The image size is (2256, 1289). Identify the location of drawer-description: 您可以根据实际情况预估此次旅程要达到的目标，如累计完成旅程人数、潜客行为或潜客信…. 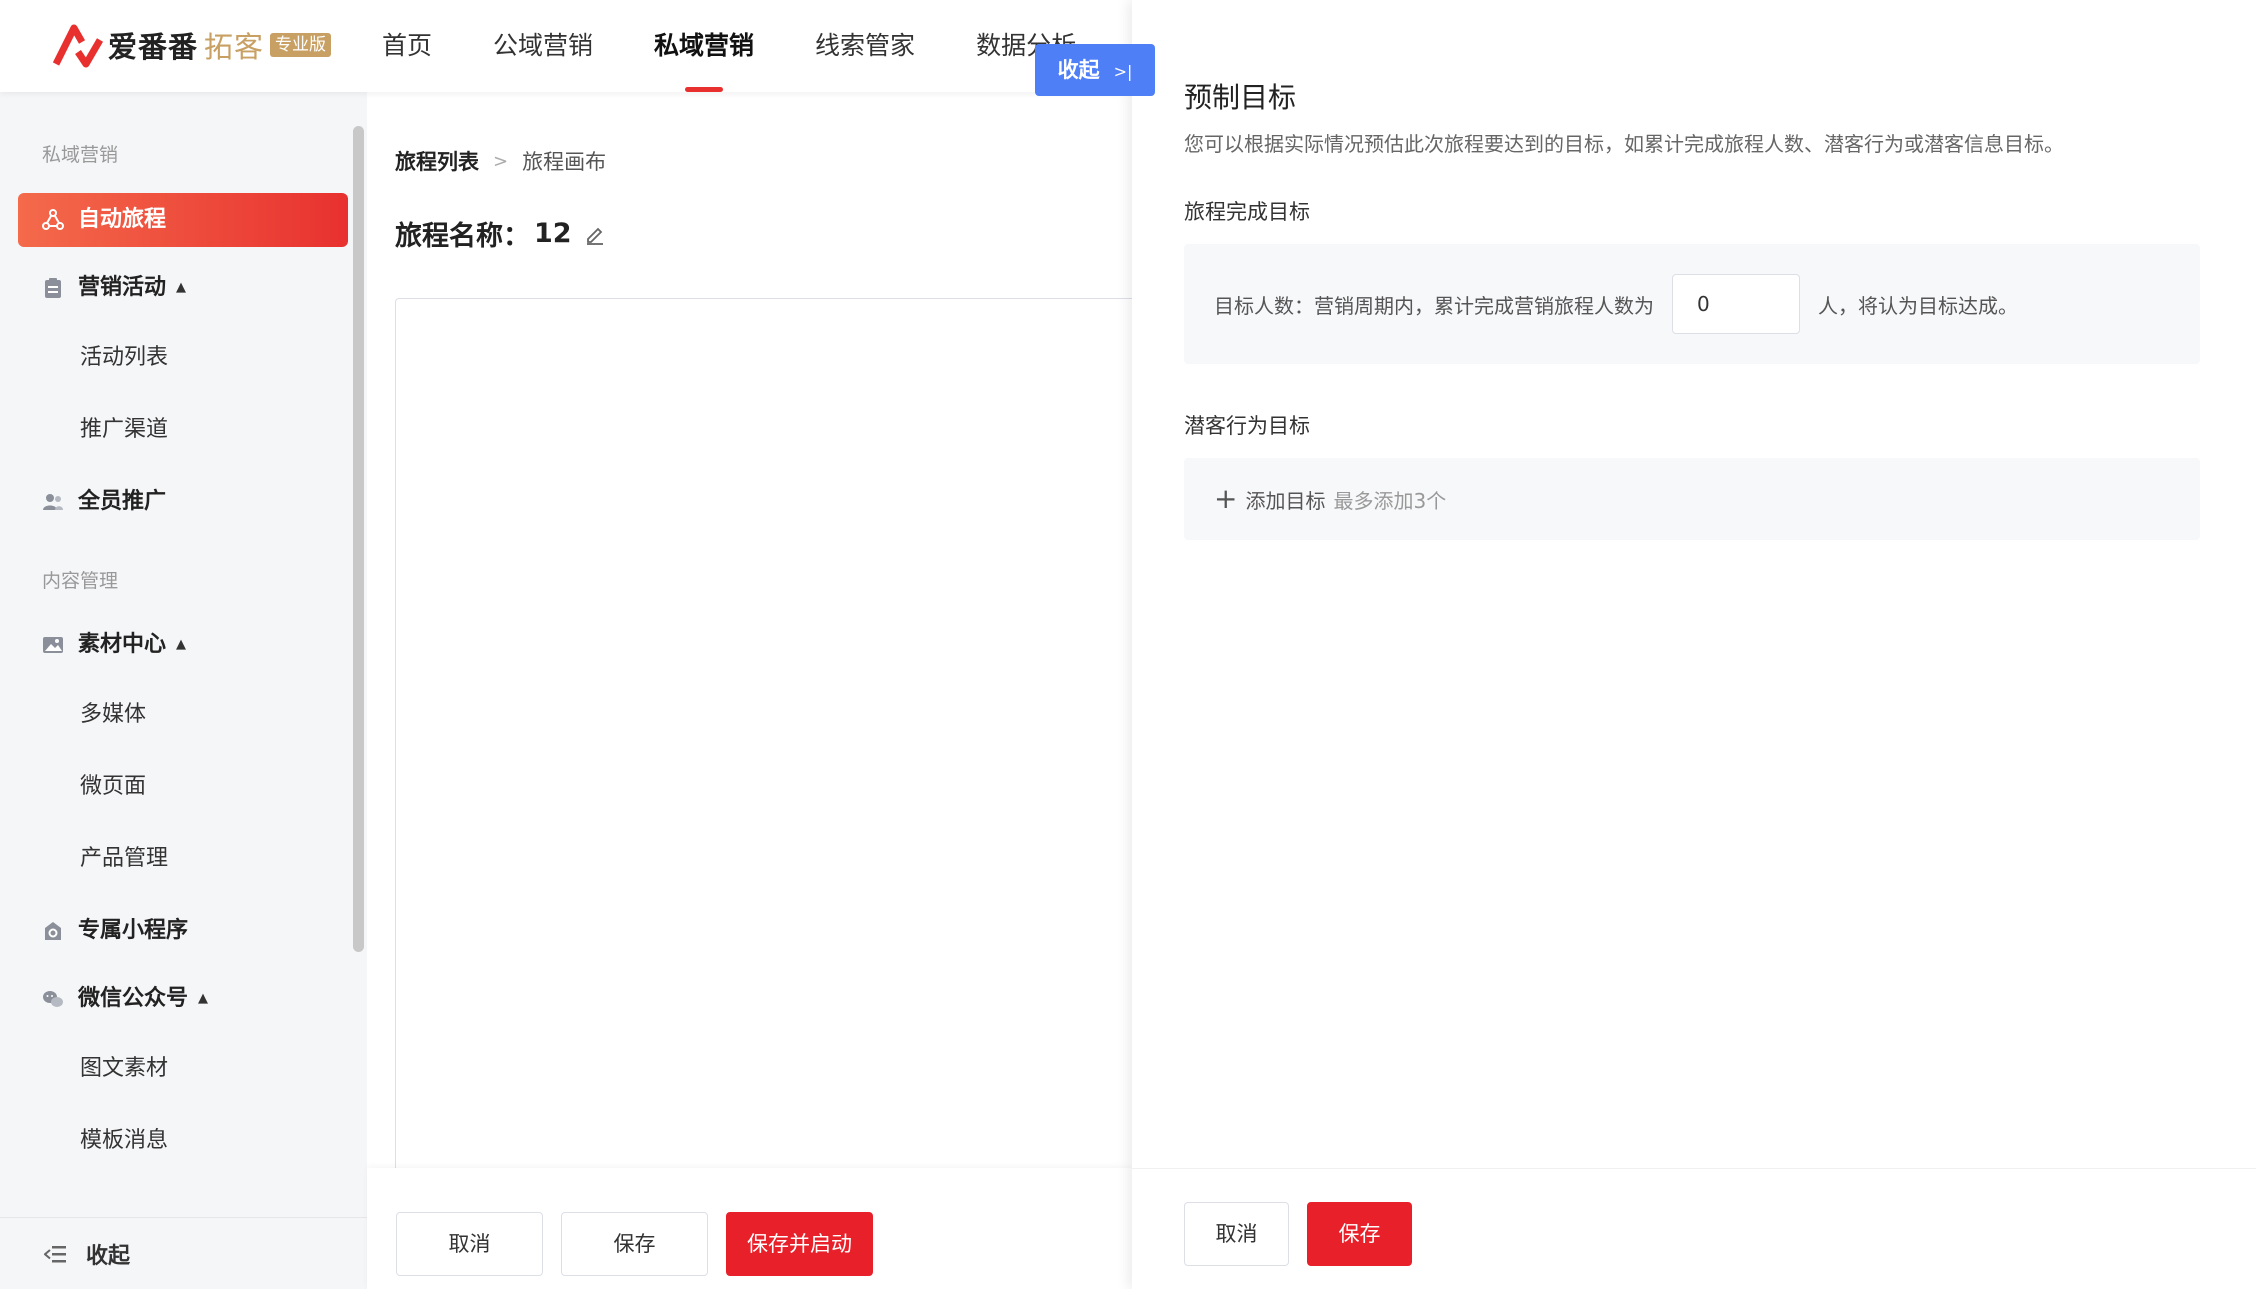
(1624, 144).